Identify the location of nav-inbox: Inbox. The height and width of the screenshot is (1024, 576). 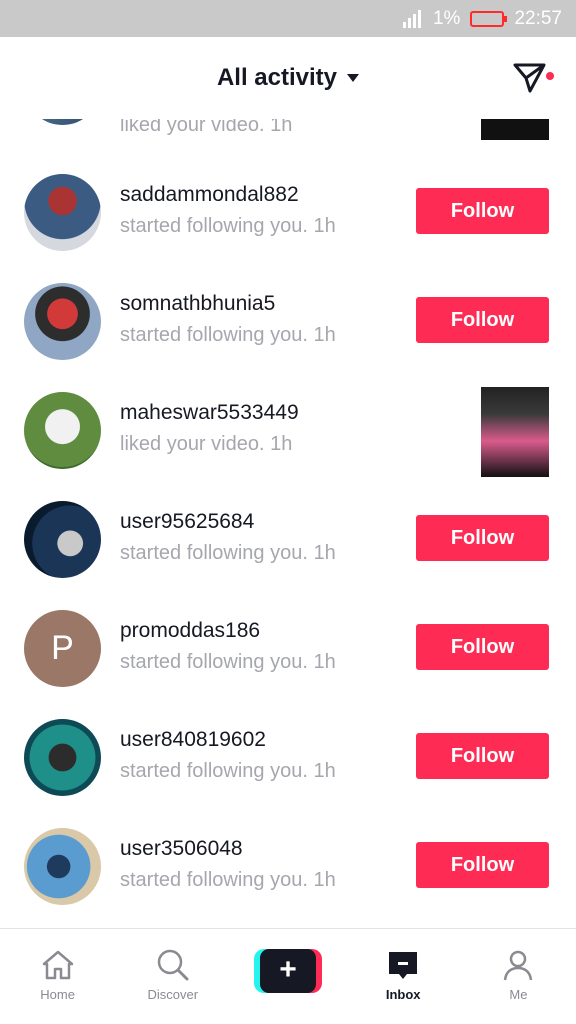
(403, 976).